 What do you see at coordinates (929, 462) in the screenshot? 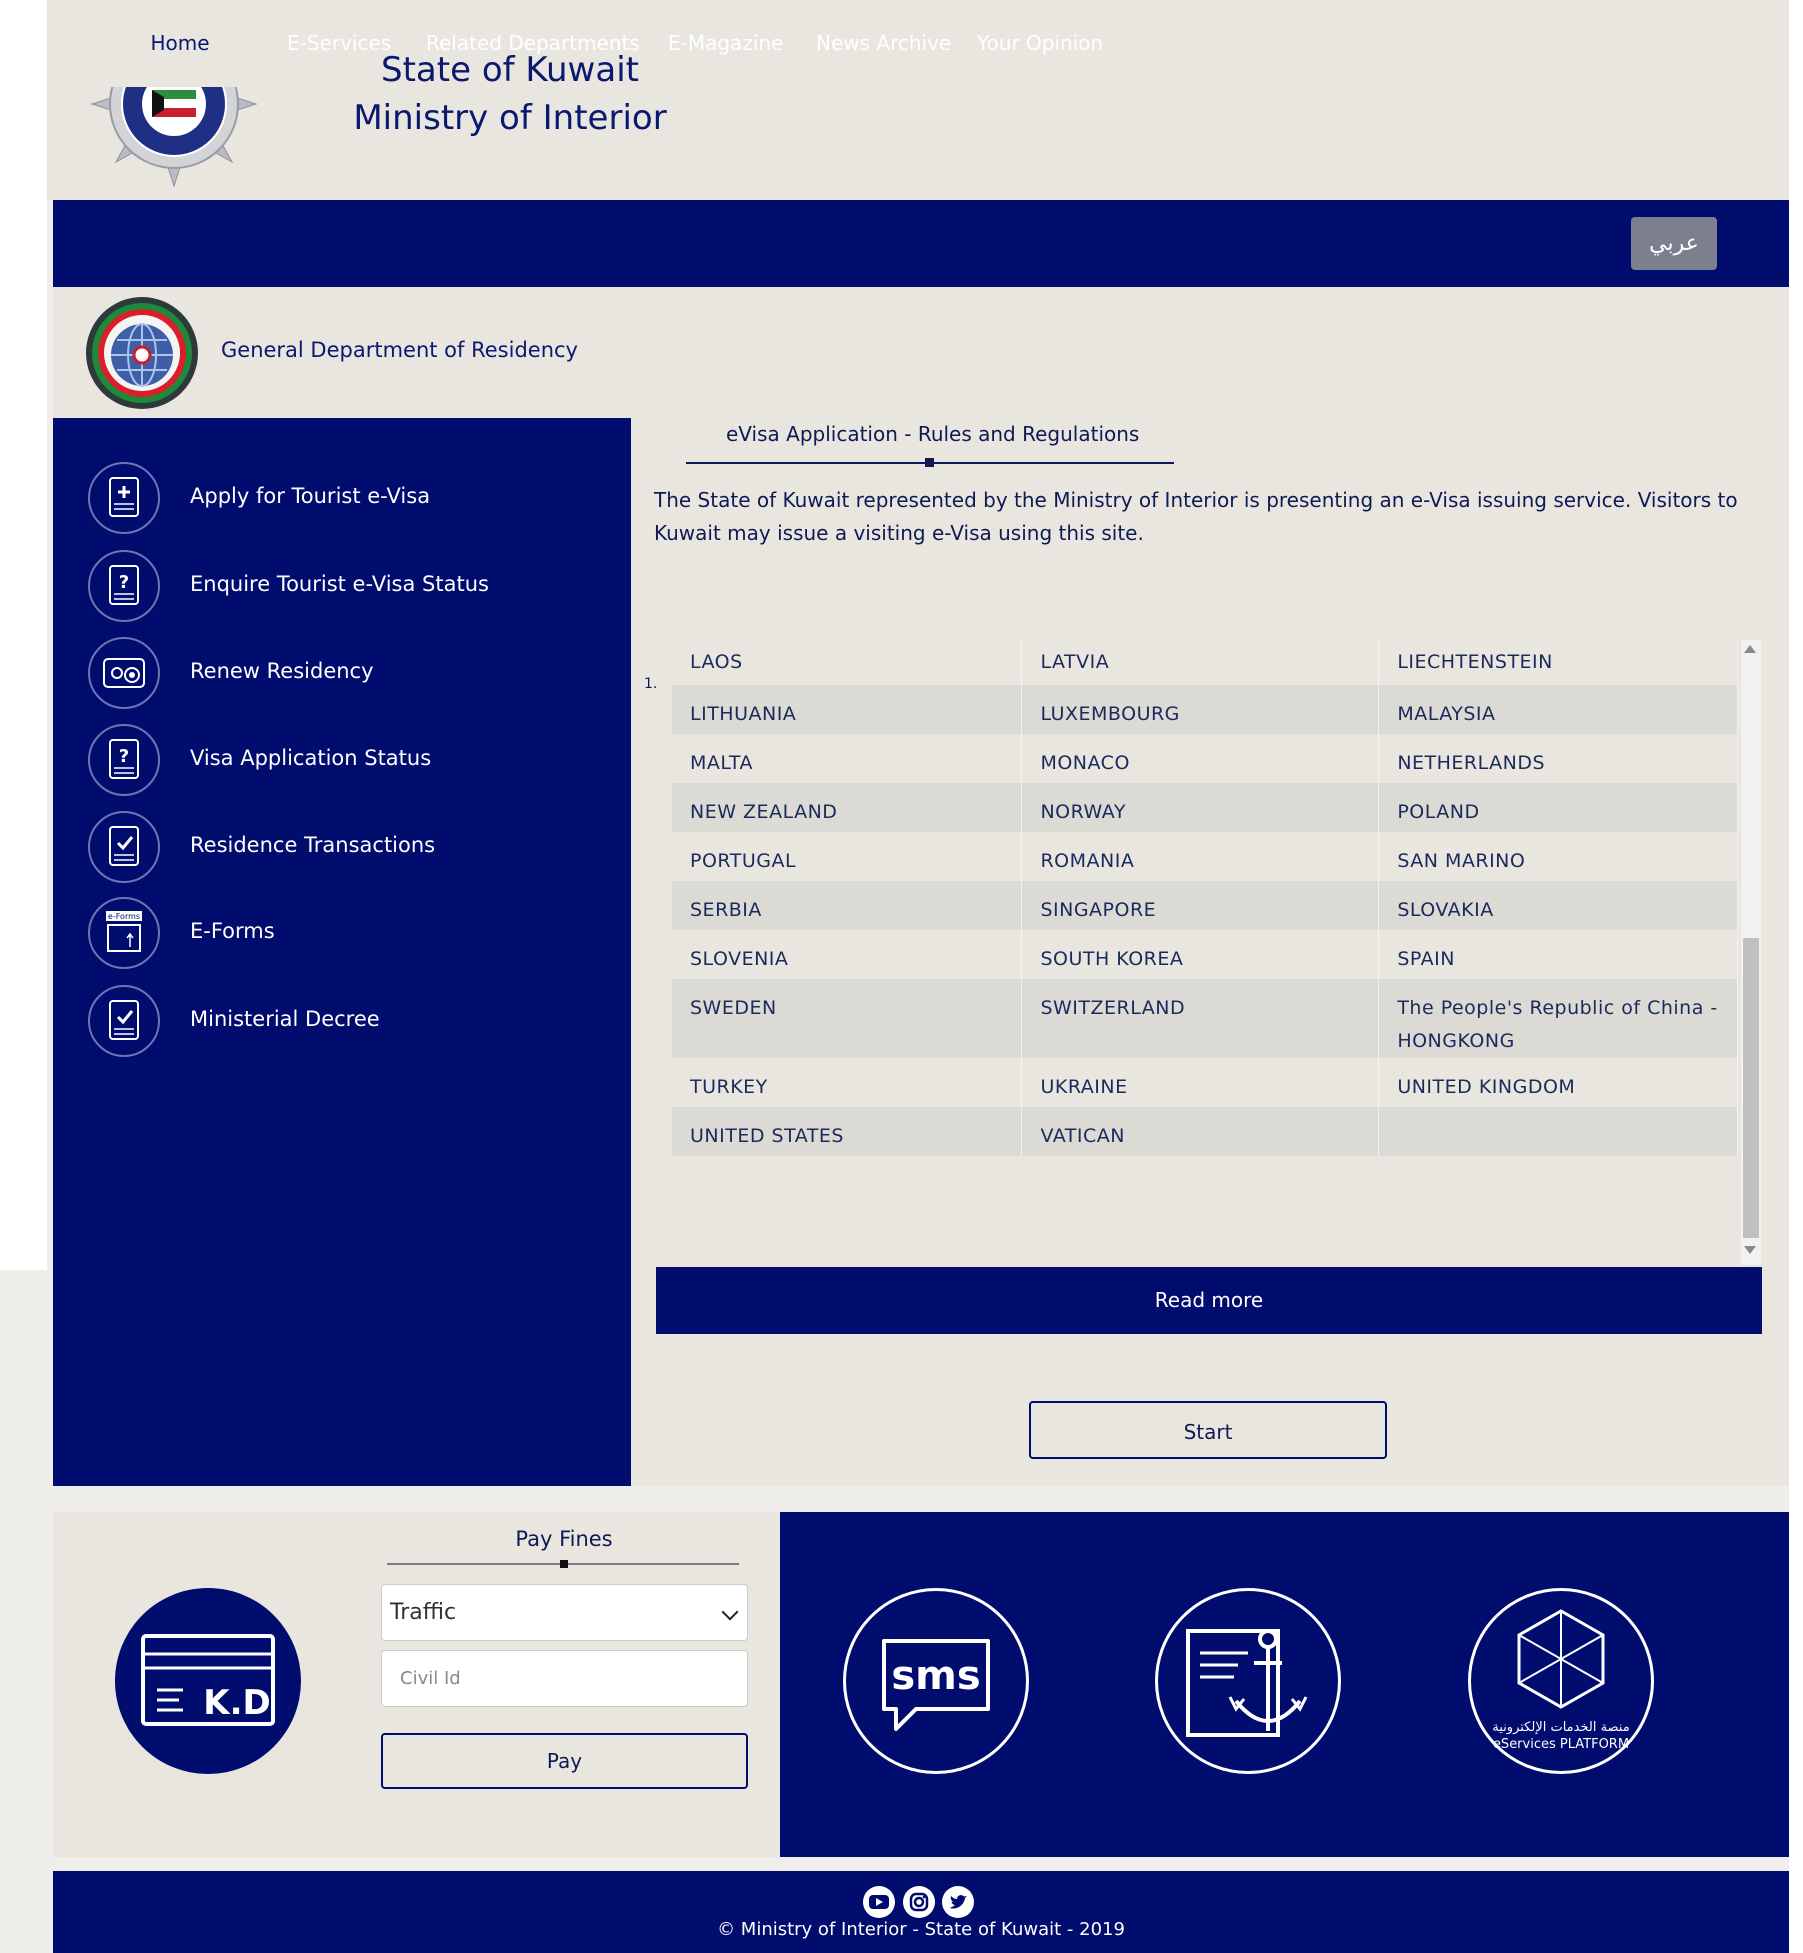
I see `title-underline-marker` at bounding box center [929, 462].